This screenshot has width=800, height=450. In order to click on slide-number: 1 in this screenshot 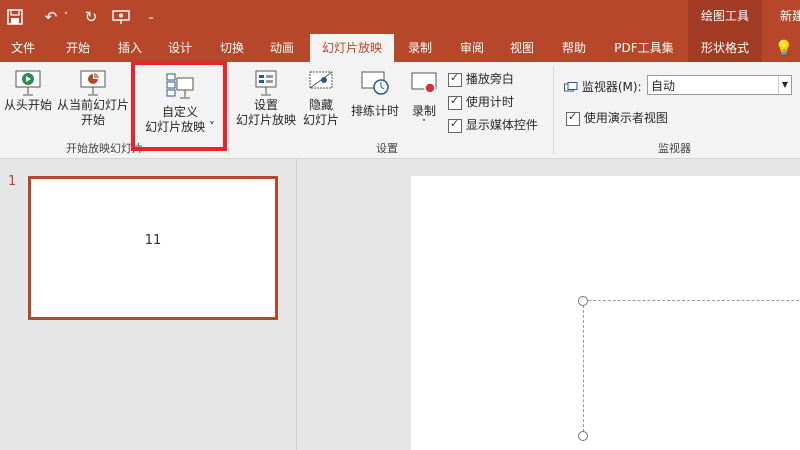, I will do `click(12, 181)`.